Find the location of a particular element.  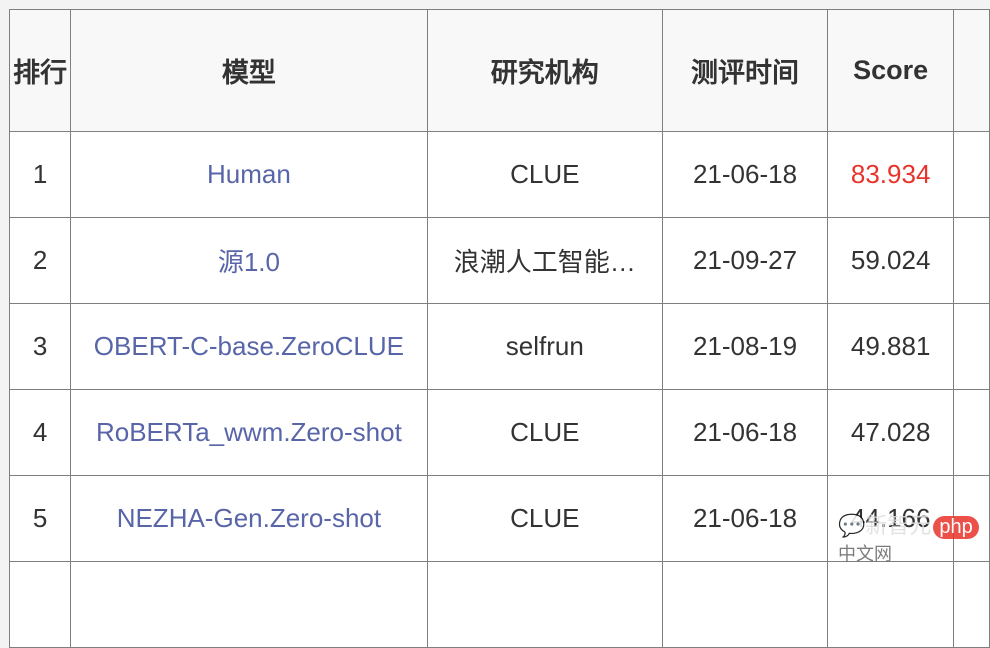

score-cell: 44.166 is located at coordinates (890, 518).